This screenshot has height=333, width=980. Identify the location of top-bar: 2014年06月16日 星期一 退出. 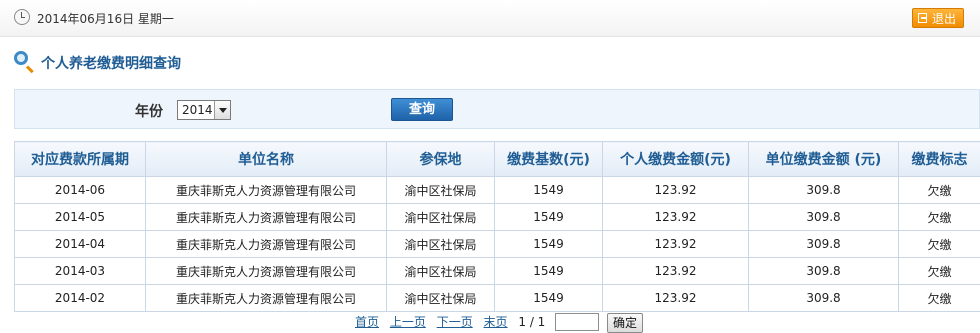
(490, 18).